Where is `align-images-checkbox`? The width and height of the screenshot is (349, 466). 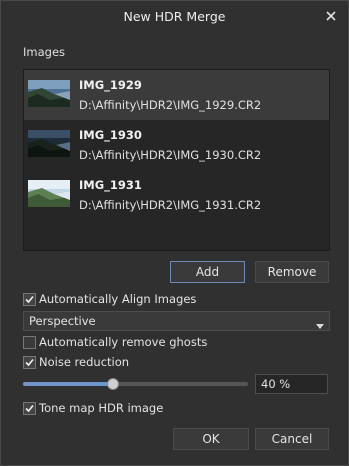
align-images-checkbox is located at coordinates (29, 299).